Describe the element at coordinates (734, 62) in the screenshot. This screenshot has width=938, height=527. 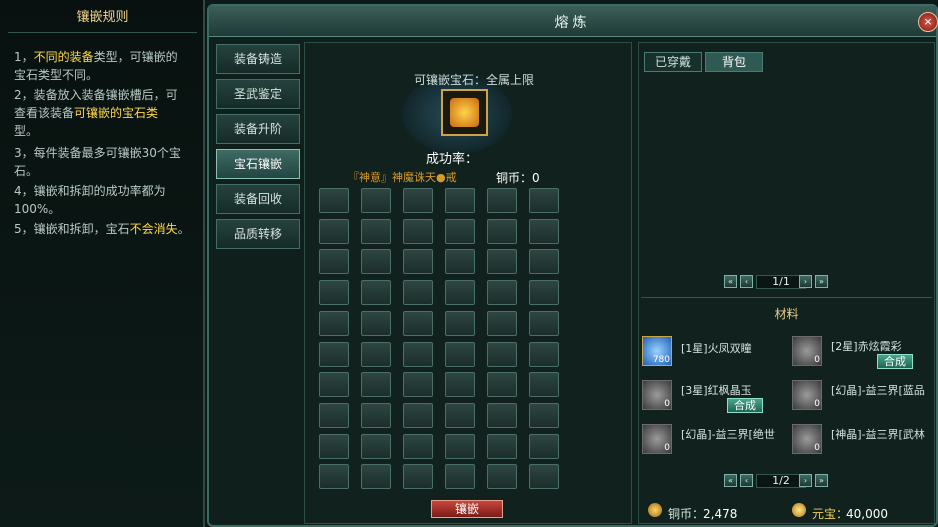
I see `tab-bag: 背包` at that location.